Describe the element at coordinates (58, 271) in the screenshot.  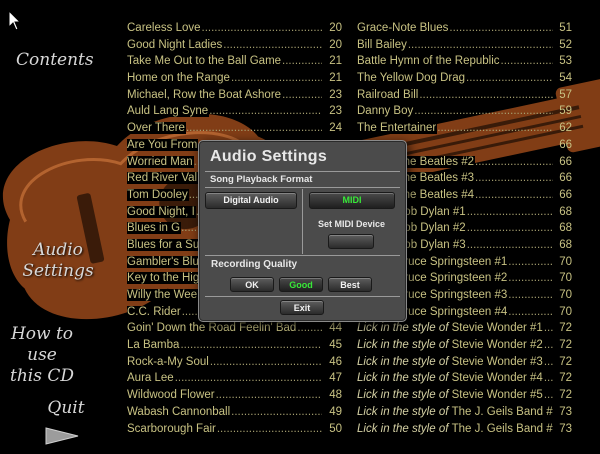
I see `nav-audio-settings-line2: Settings` at that location.